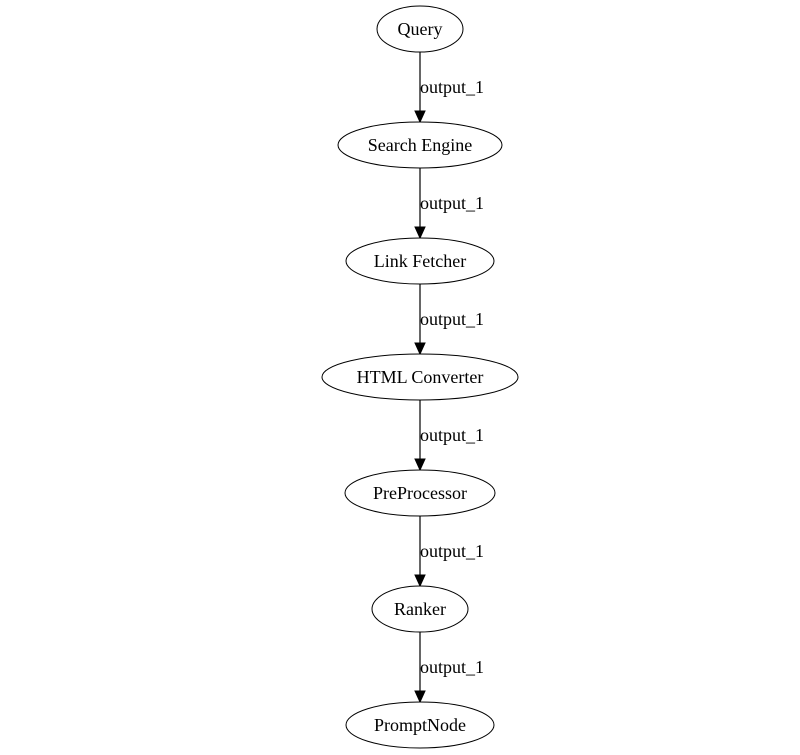 This screenshot has width=800, height=755. I want to click on edge-preprocessor-to-ranker: output_1, so click(449, 552).